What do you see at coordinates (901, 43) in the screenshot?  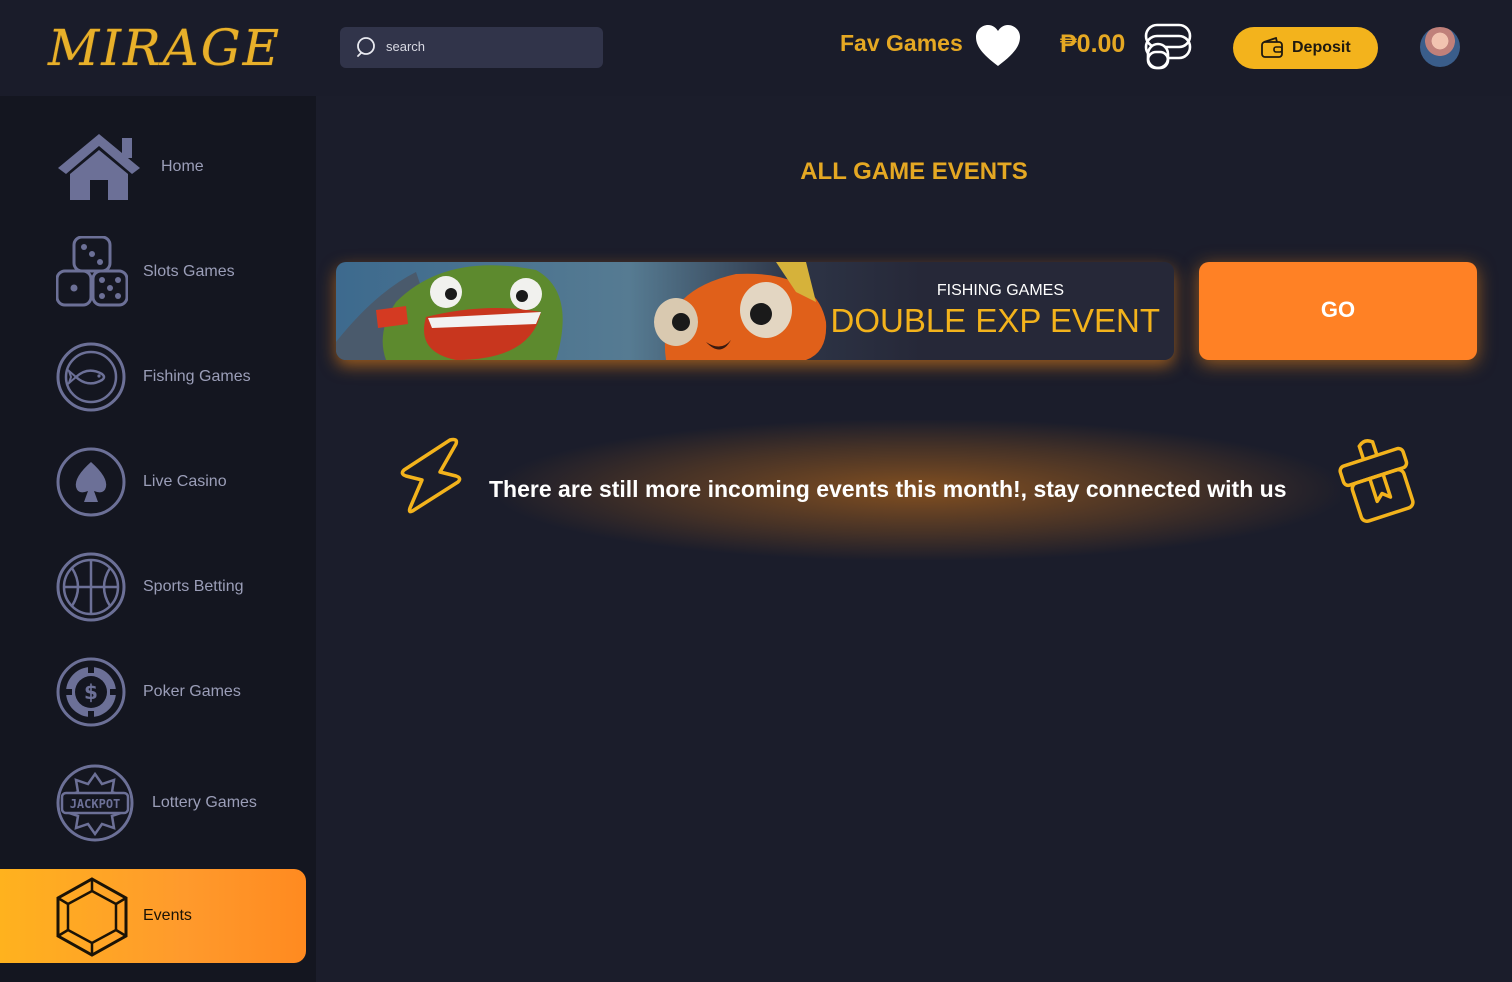 I see `fav-games-link: Fav Games` at bounding box center [901, 43].